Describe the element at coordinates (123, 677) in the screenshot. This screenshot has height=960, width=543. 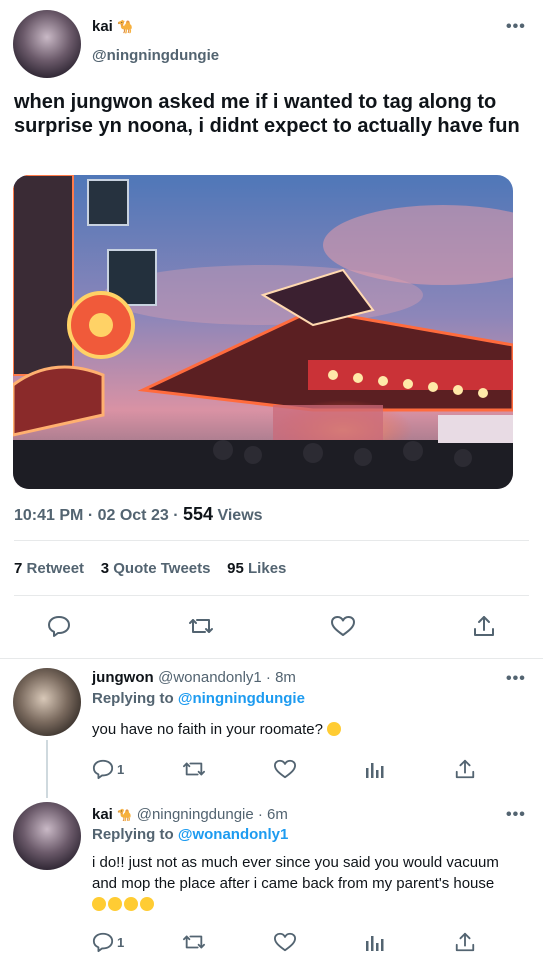
I see `display-name-text: jungwon` at that location.